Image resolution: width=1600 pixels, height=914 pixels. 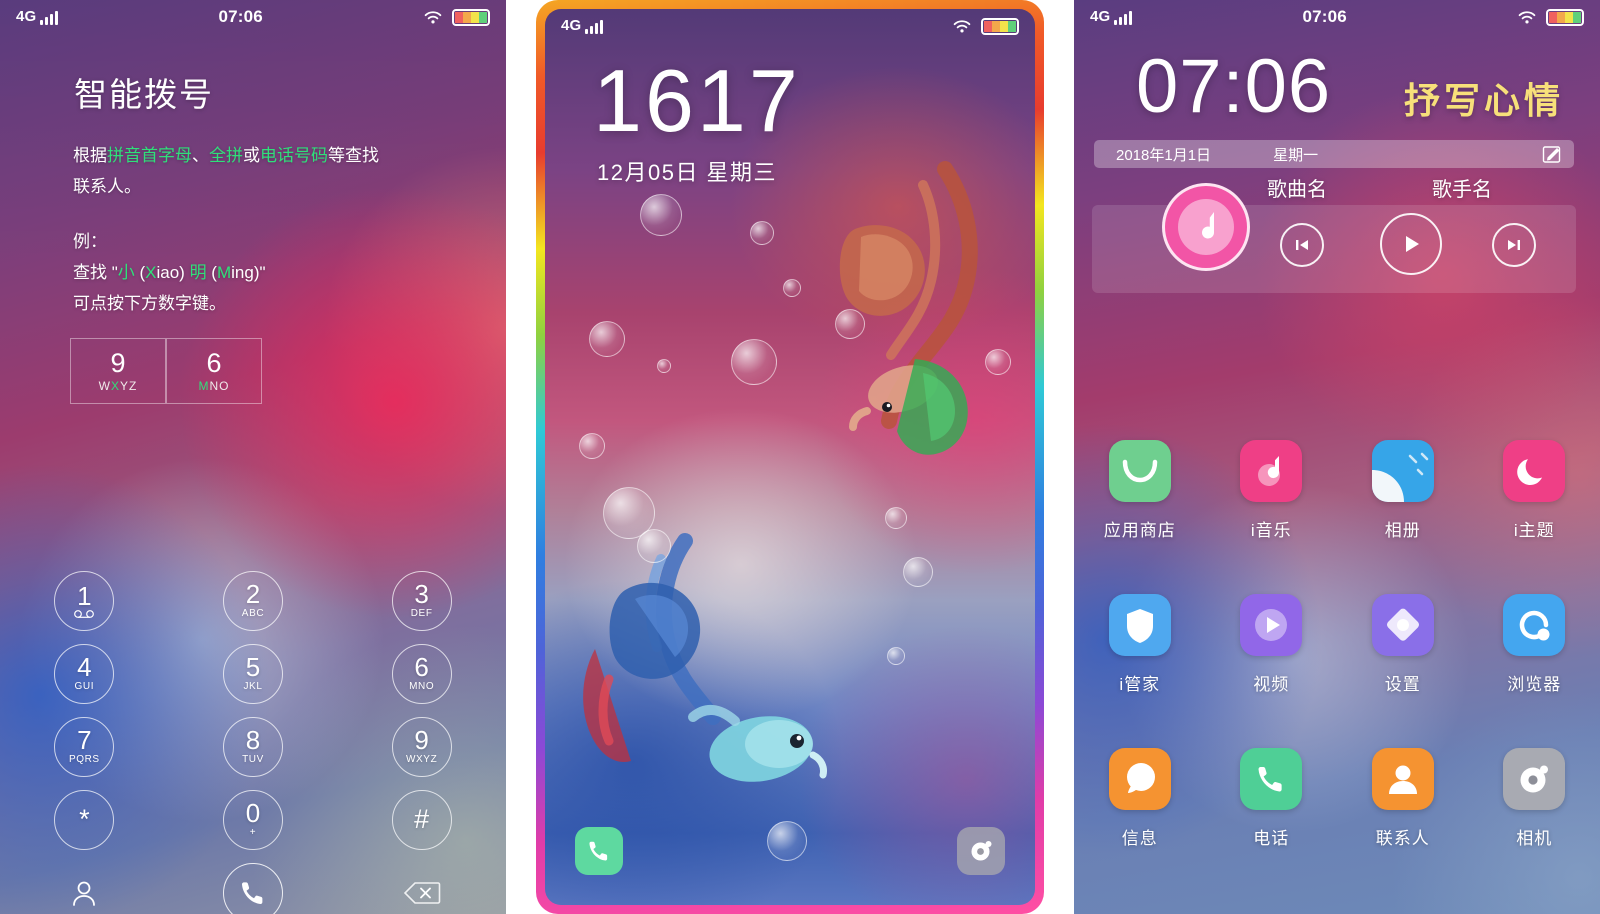 I want to click on app-gallery: 相册, so click(x=1403, y=490).